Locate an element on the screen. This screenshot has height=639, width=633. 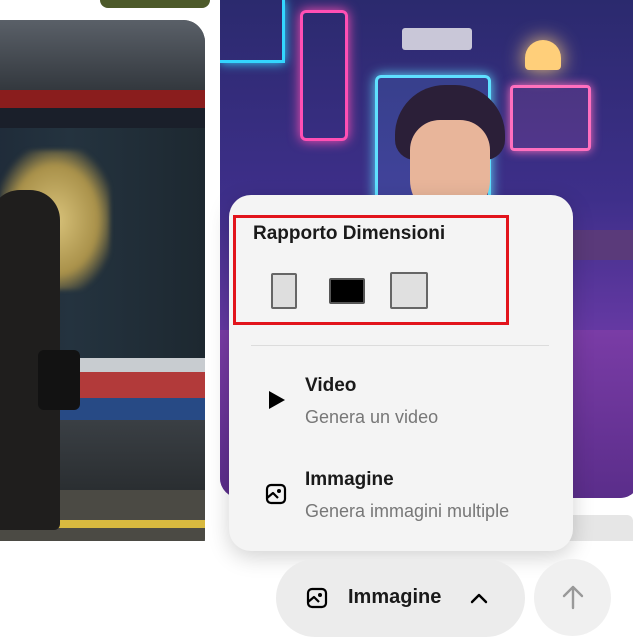
menu-item-video: Video Genera un video is located at coordinates (401, 405).